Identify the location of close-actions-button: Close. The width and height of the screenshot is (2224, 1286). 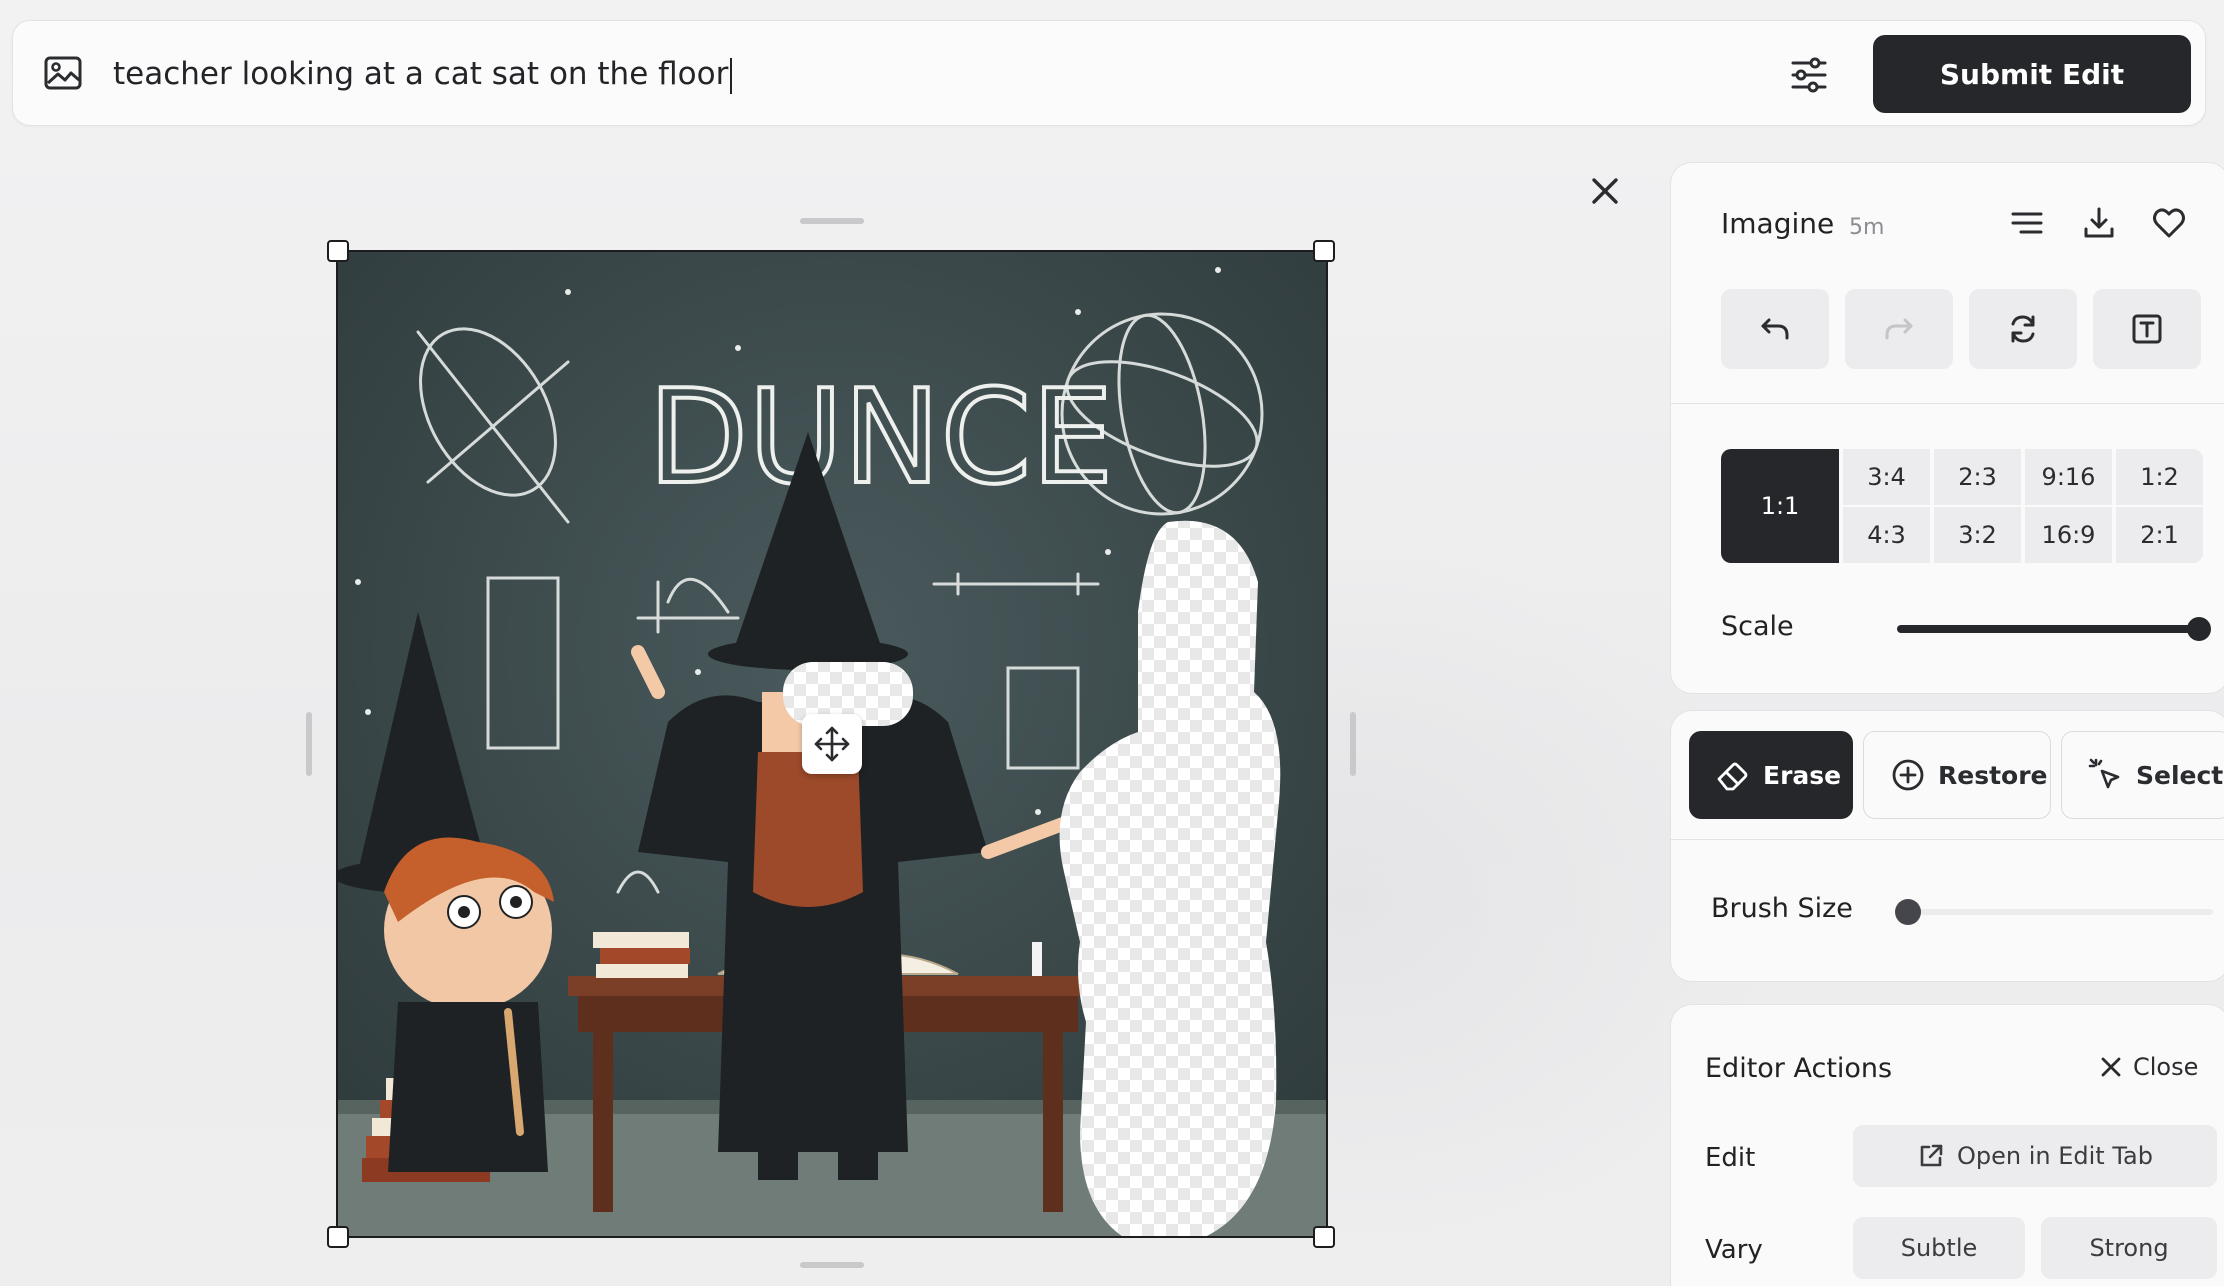
(2148, 1067).